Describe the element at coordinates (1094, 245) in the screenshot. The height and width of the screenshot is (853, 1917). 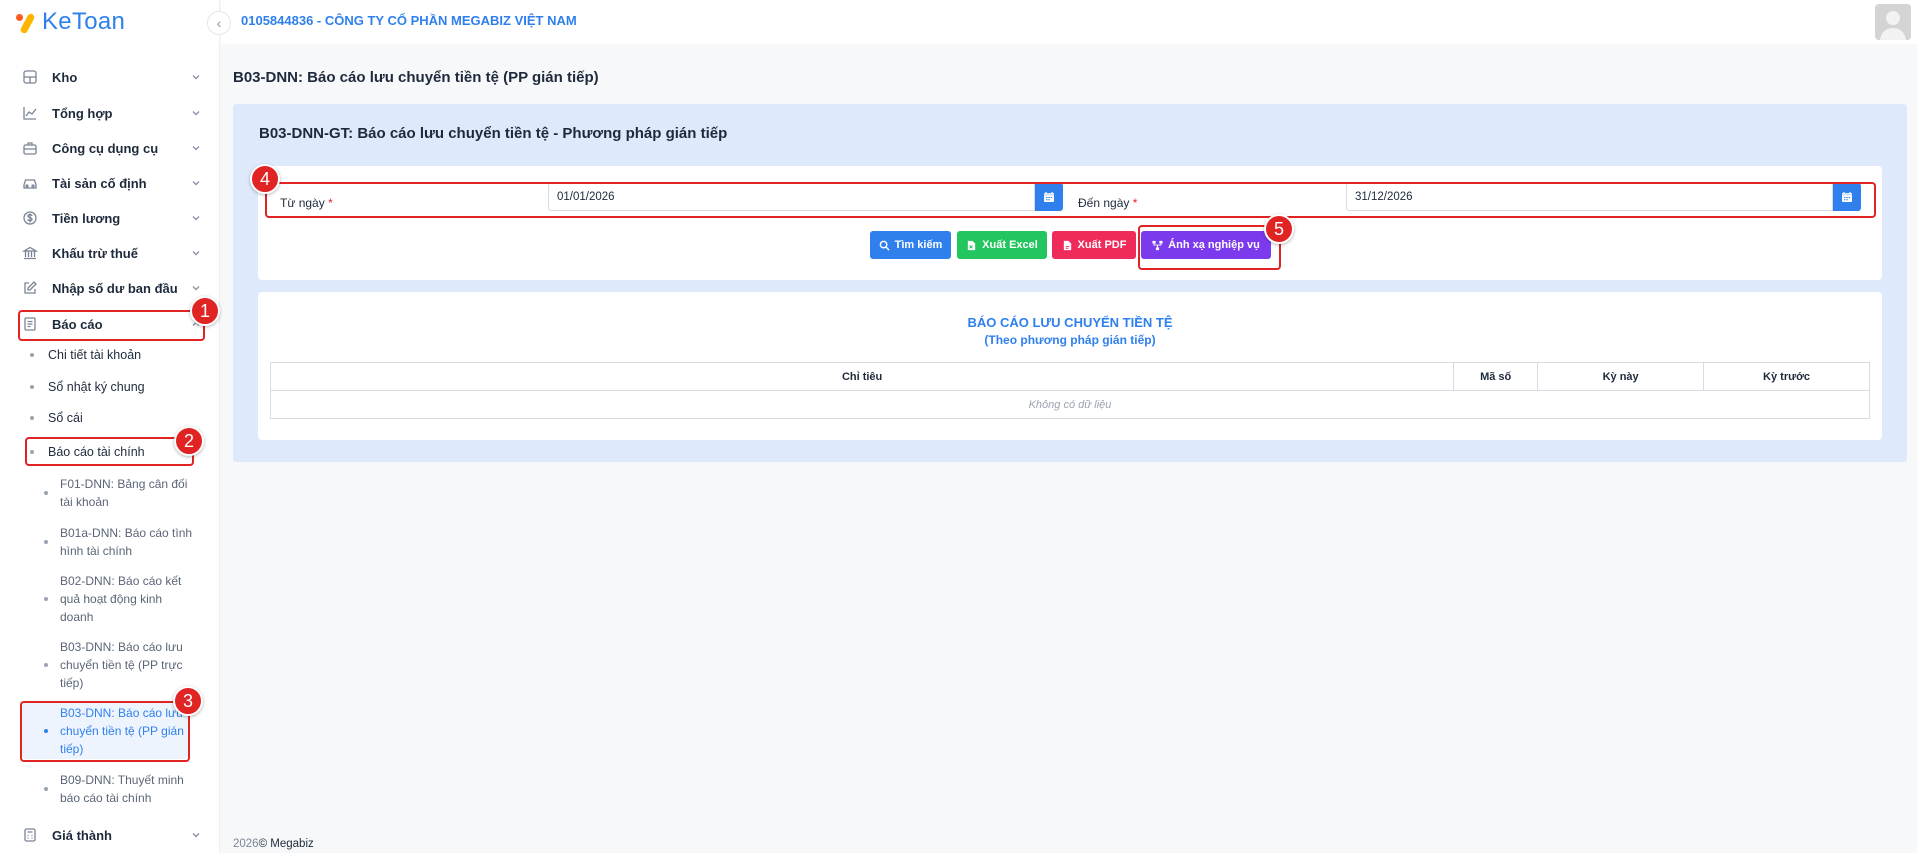
I see `export-pdf-button: Xuất PDF` at that location.